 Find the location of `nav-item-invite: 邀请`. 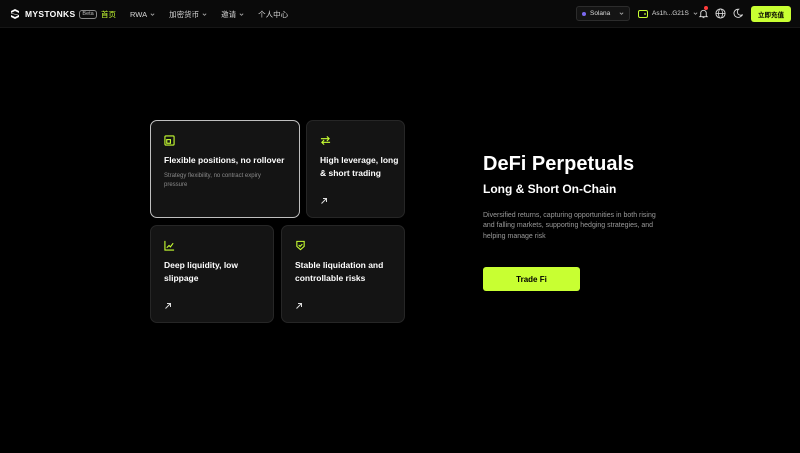

nav-item-invite: 邀请 is located at coordinates (232, 14).